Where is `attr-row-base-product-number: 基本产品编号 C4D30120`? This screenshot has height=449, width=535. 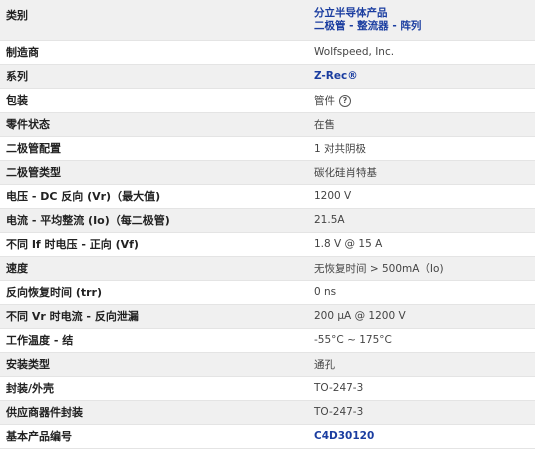 attr-row-base-product-number: 基本产品编号 C4D30120 is located at coordinates (267, 436).